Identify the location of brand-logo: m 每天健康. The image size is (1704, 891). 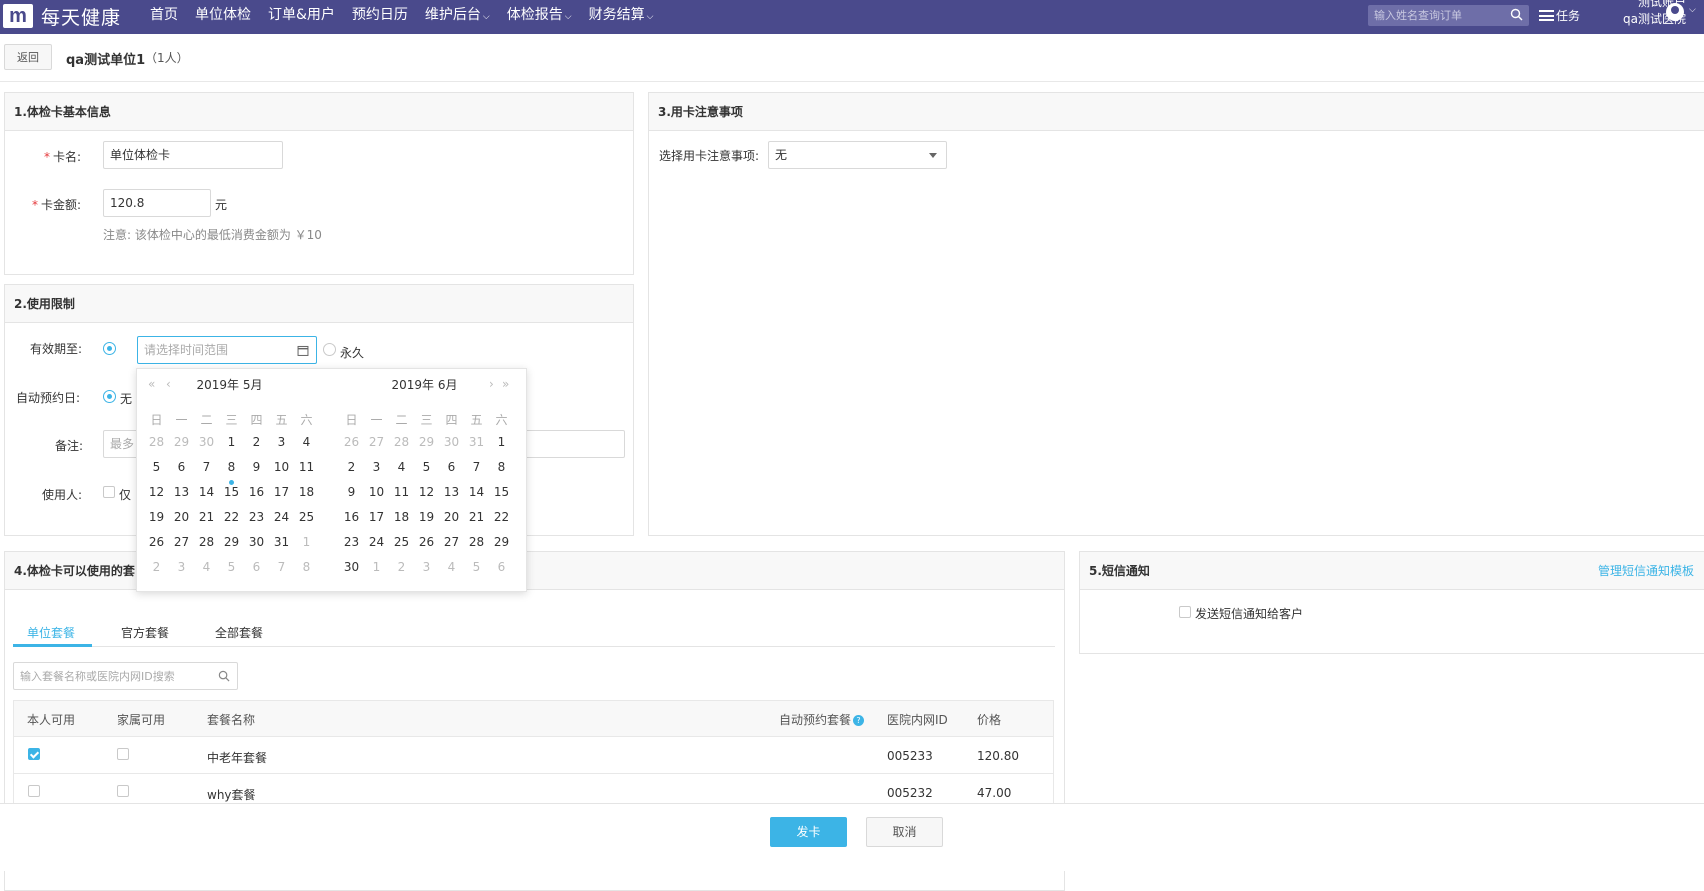
(62, 16).